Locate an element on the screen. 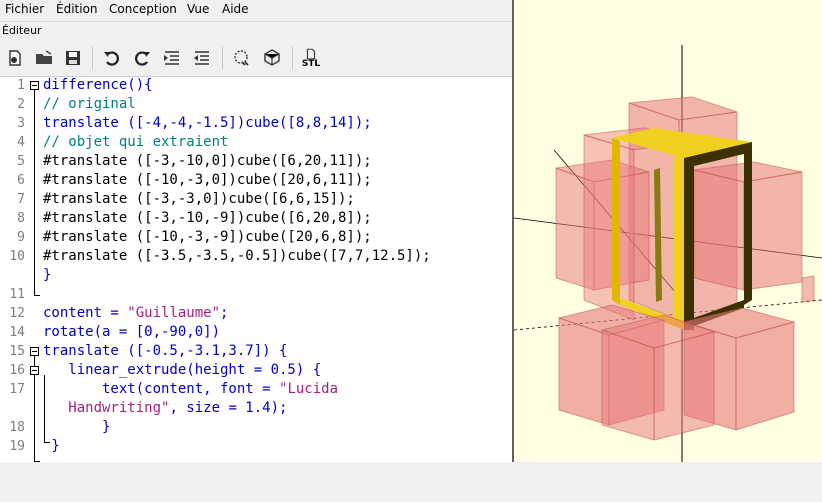 Image resolution: width=822 pixels, height=502 pixels. line-number: 8 is located at coordinates (21, 218).